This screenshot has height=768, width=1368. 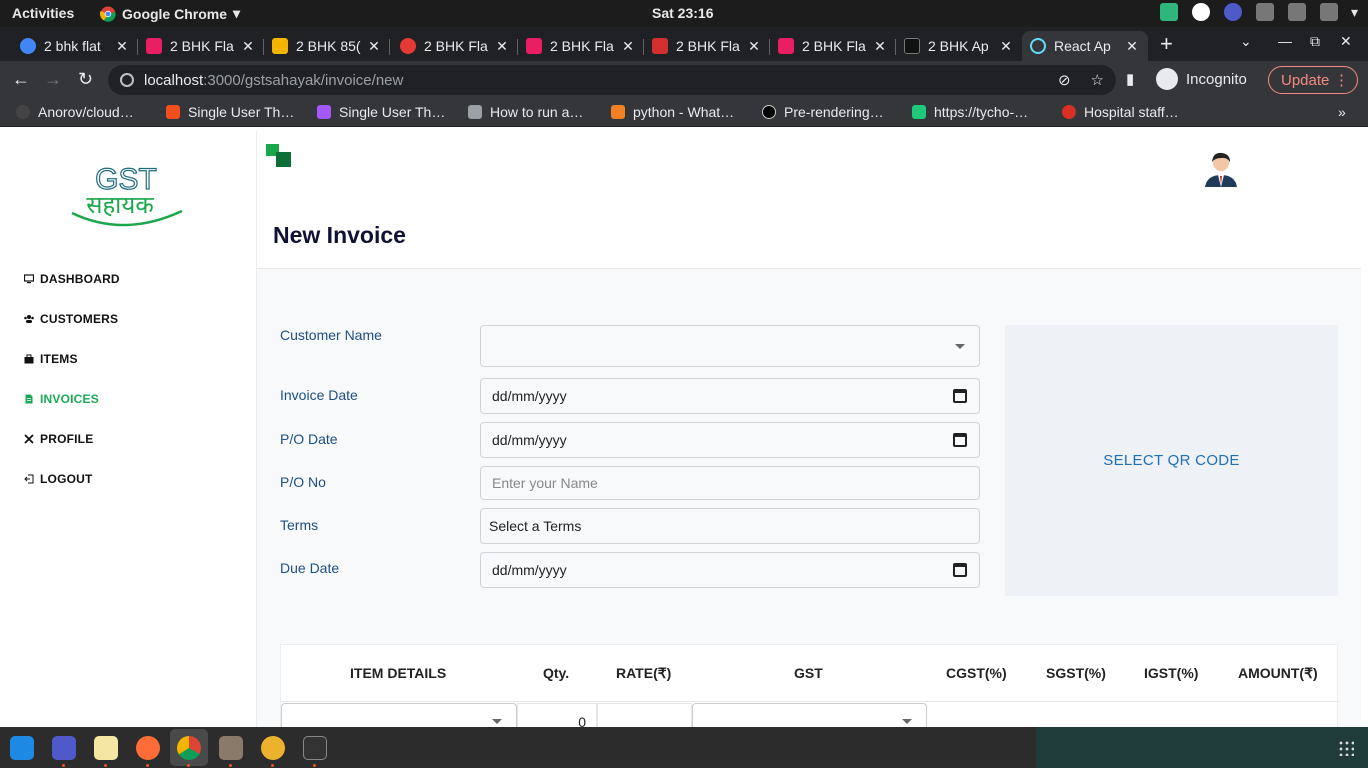 What do you see at coordinates (730, 440) in the screenshot?
I see `po-date-input: dd/mm/yyyy` at bounding box center [730, 440].